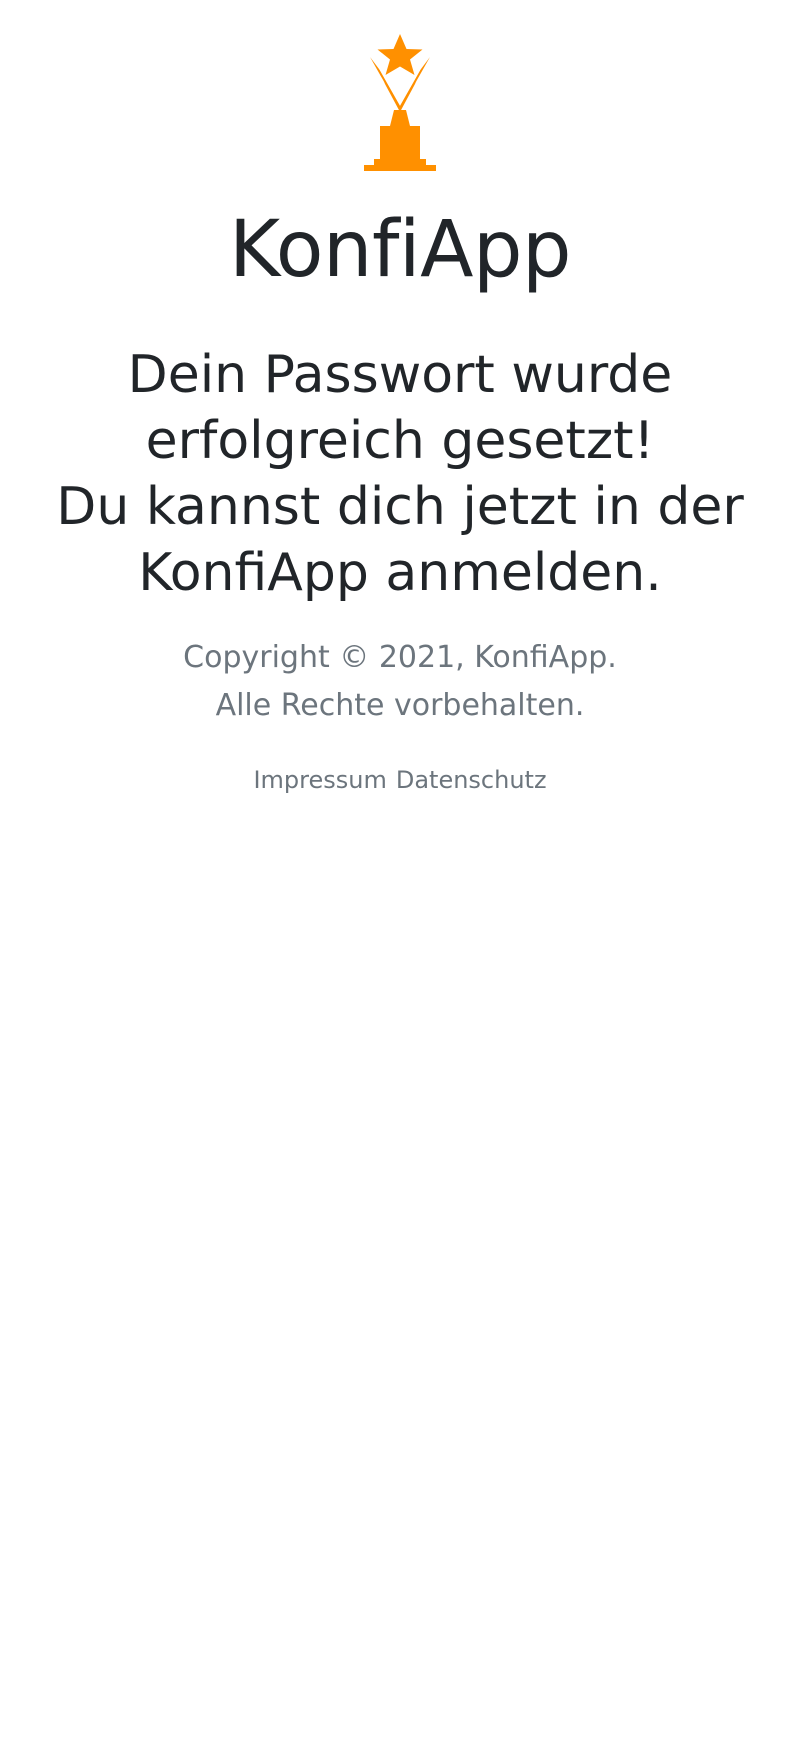 Image resolution: width=800 pixels, height=1764 pixels. Describe the element at coordinates (400, 441) in the screenshot. I see `success-message-line: erfolgreich gesetzt!` at that location.